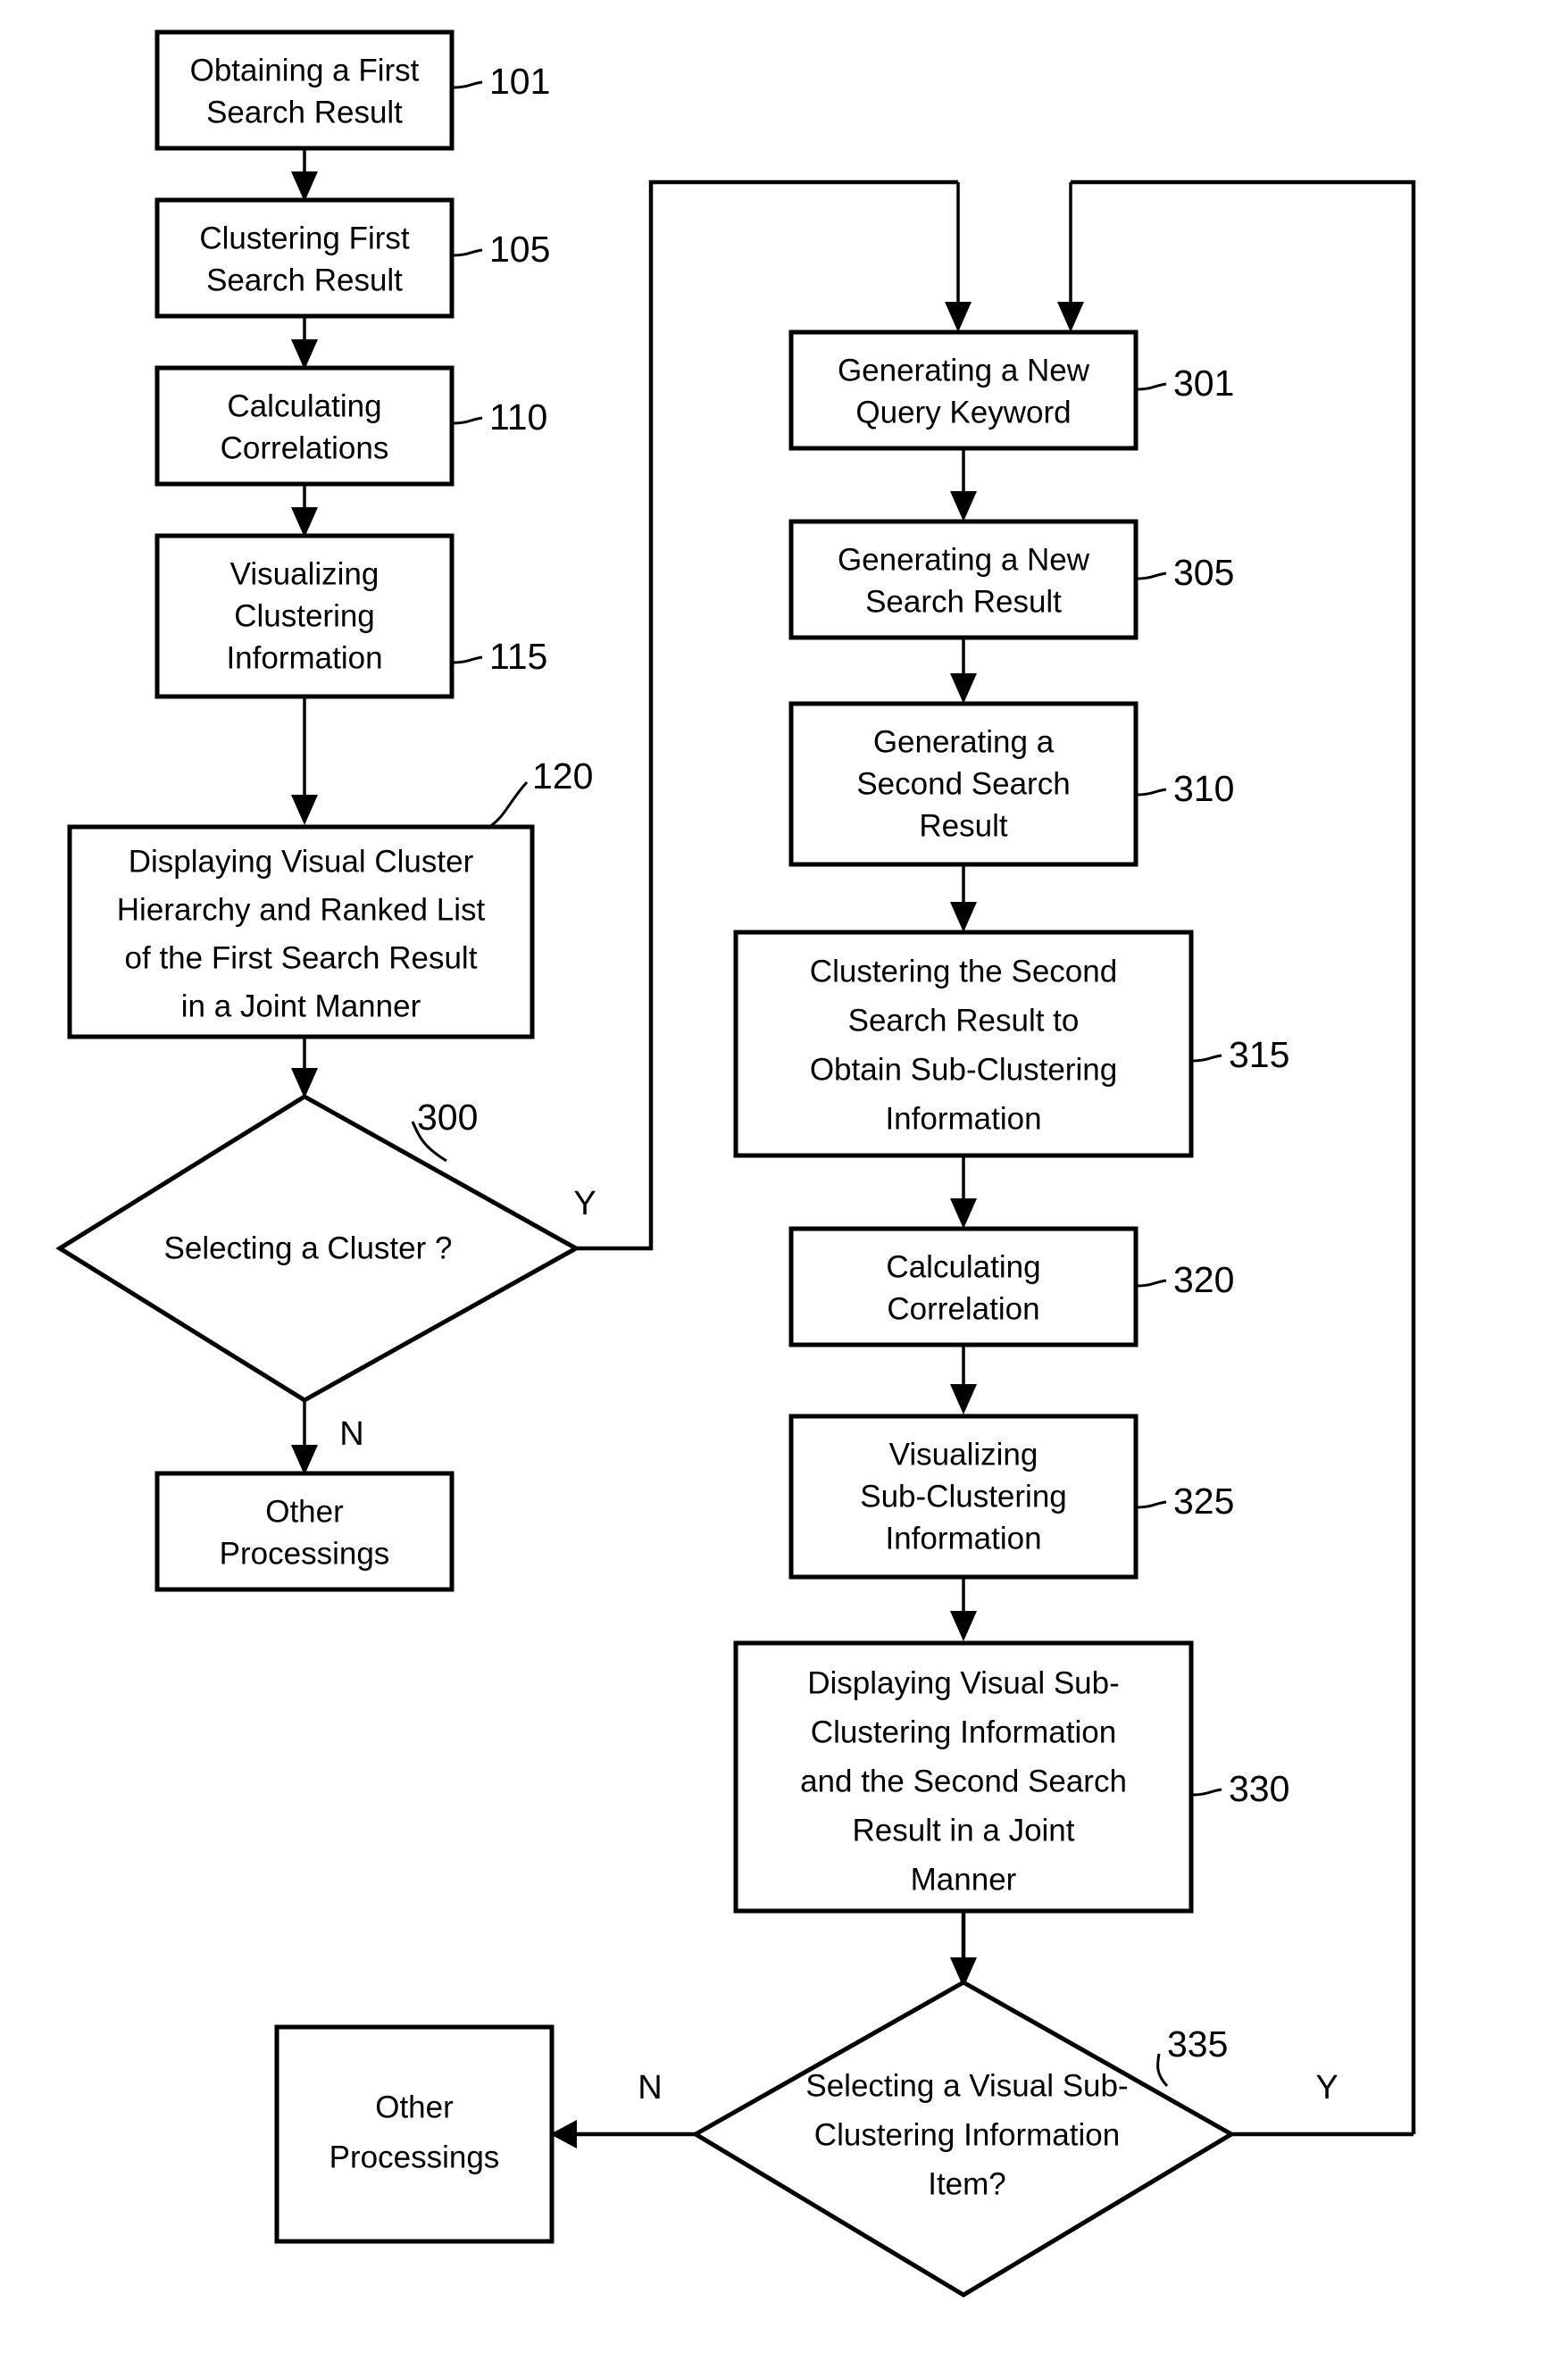 This screenshot has width=1568, height=2361. I want to click on node-120-line-2: of the First Search Result, so click(302, 957).